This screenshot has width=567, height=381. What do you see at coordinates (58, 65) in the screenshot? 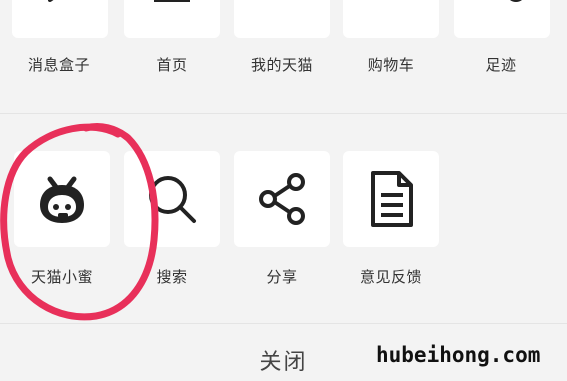
I see `menu-label-message-box: 消息盒子` at bounding box center [58, 65].